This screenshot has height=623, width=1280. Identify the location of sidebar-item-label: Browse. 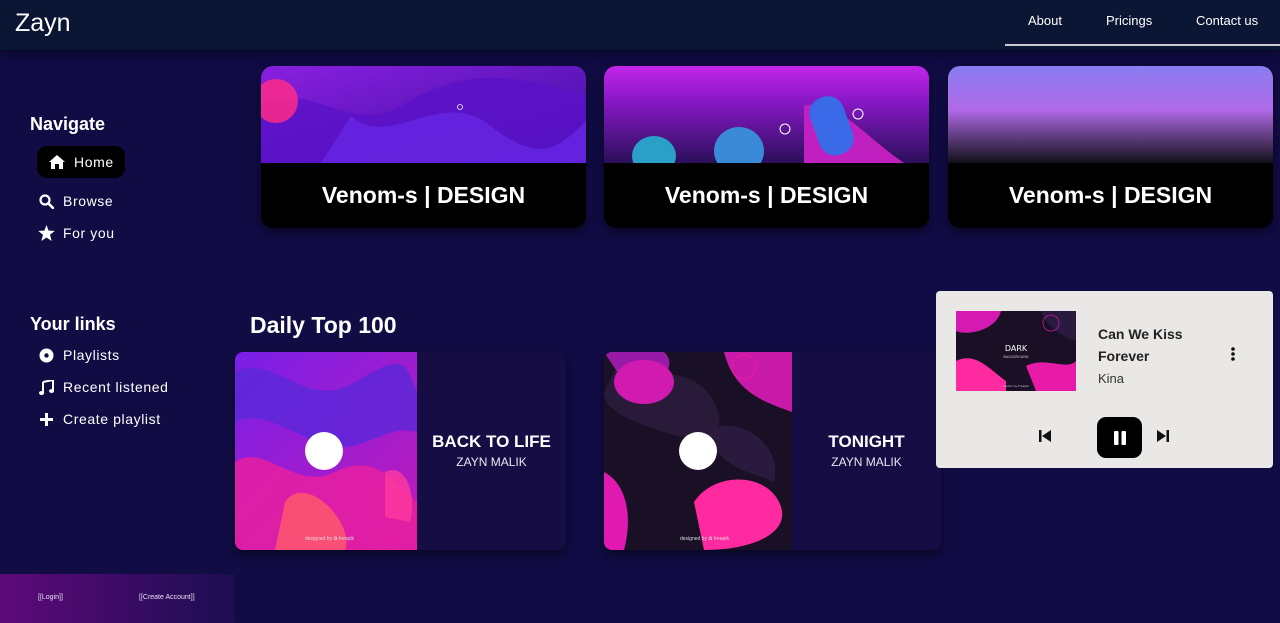
(88, 201).